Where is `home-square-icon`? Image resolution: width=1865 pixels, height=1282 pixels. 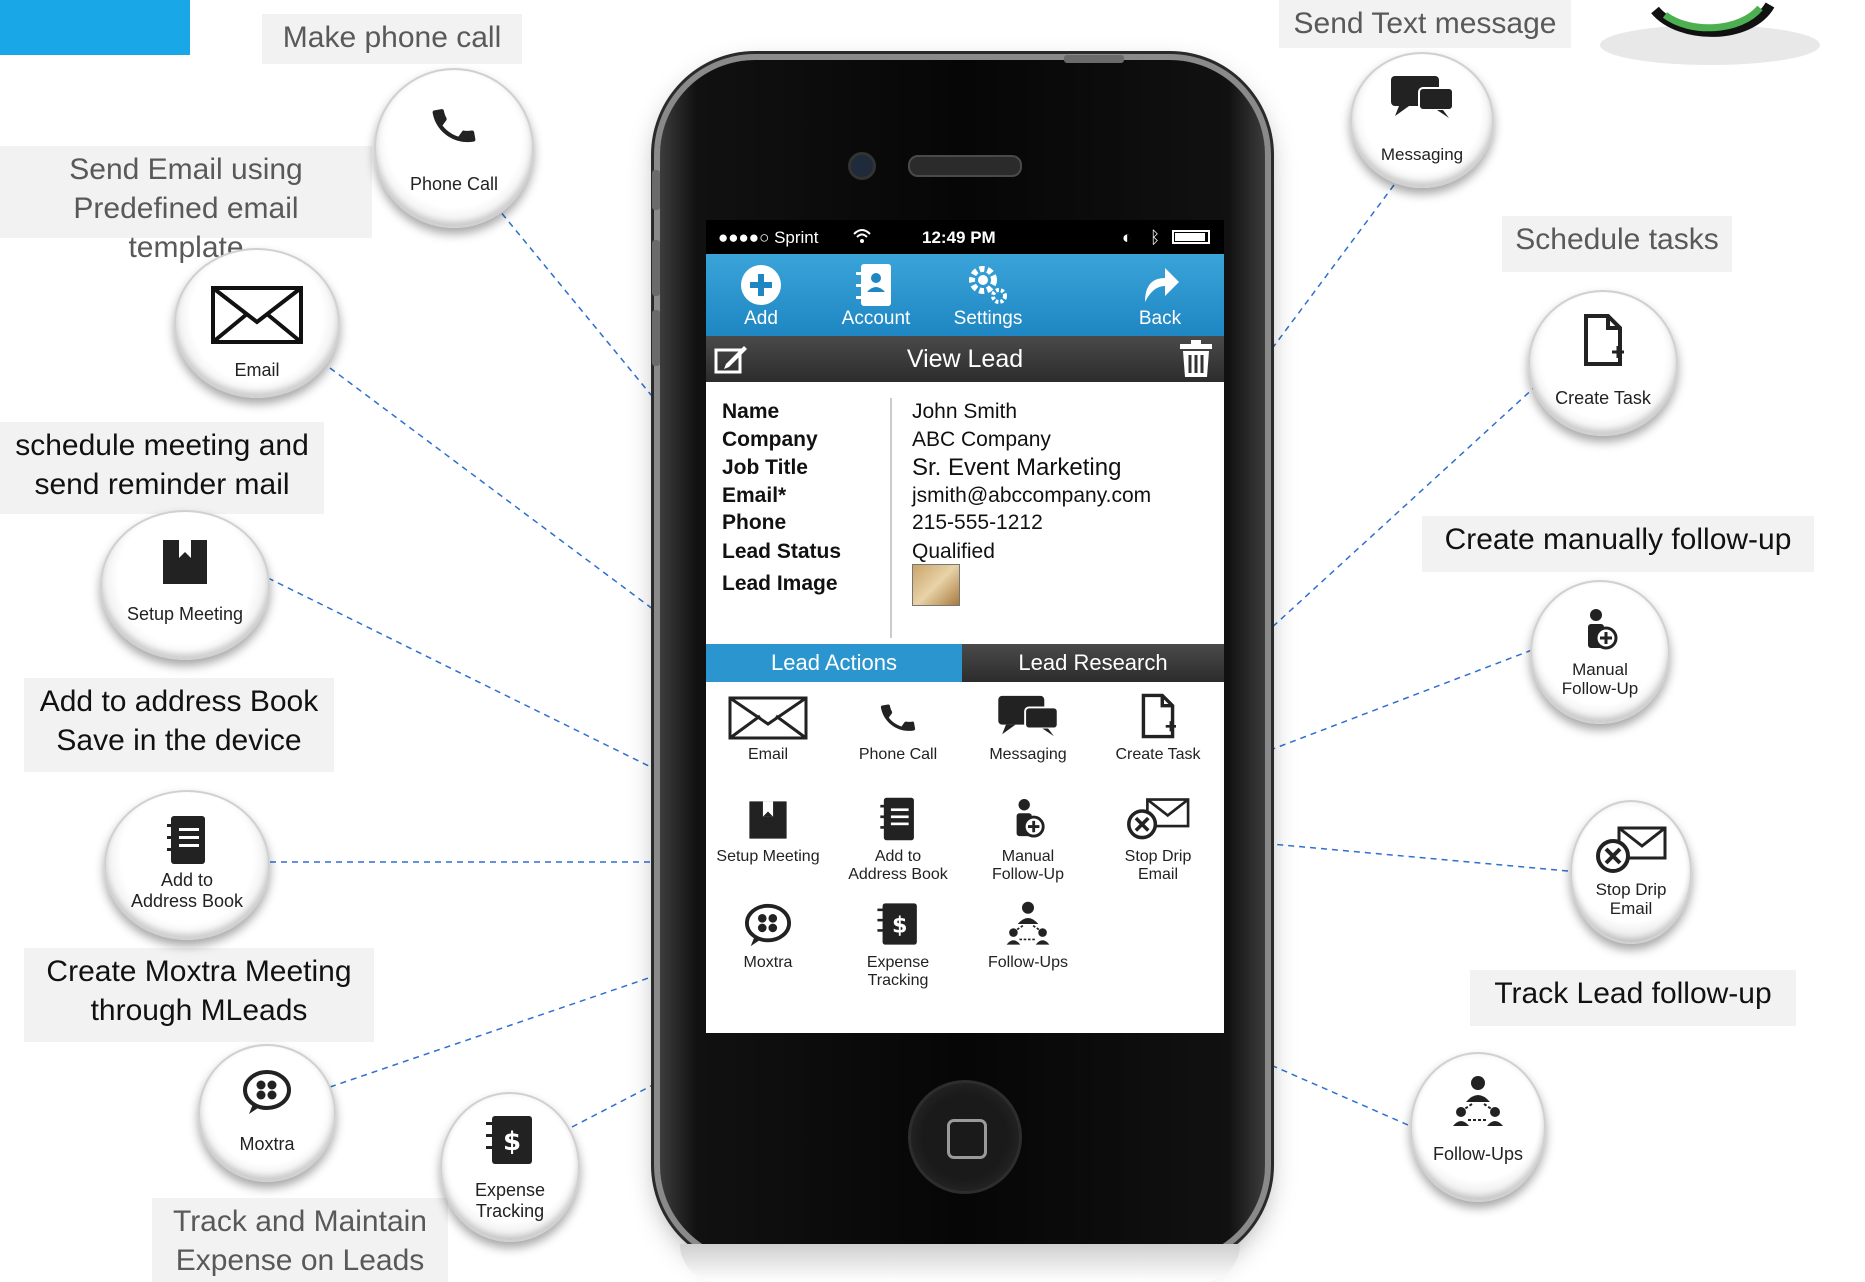
home-square-icon is located at coordinates (967, 1139).